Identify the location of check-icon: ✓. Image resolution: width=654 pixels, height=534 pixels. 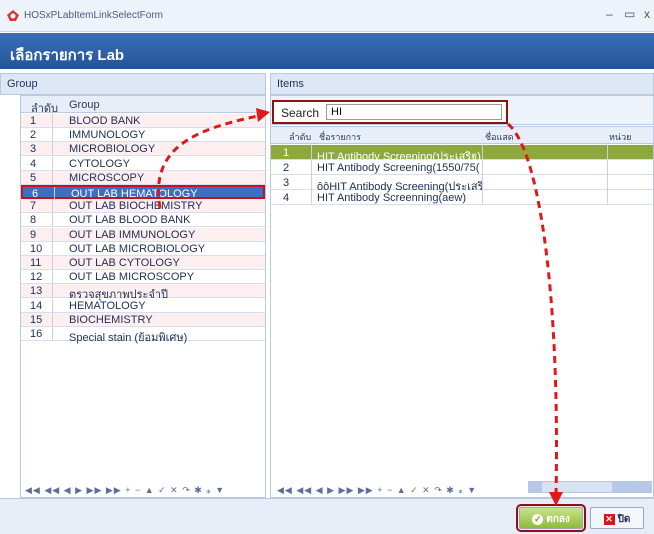
(538, 519).